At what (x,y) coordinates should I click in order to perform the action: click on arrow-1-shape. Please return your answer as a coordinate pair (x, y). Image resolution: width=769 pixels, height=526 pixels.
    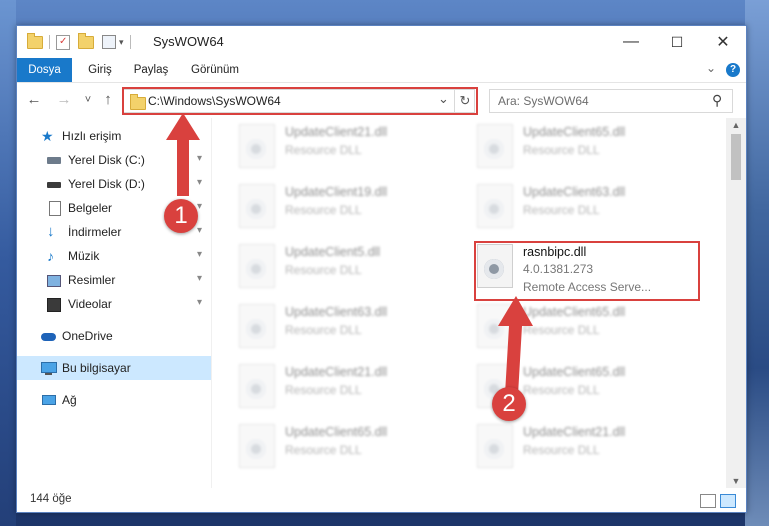
    Looking at the image, I should click on (183, 154).